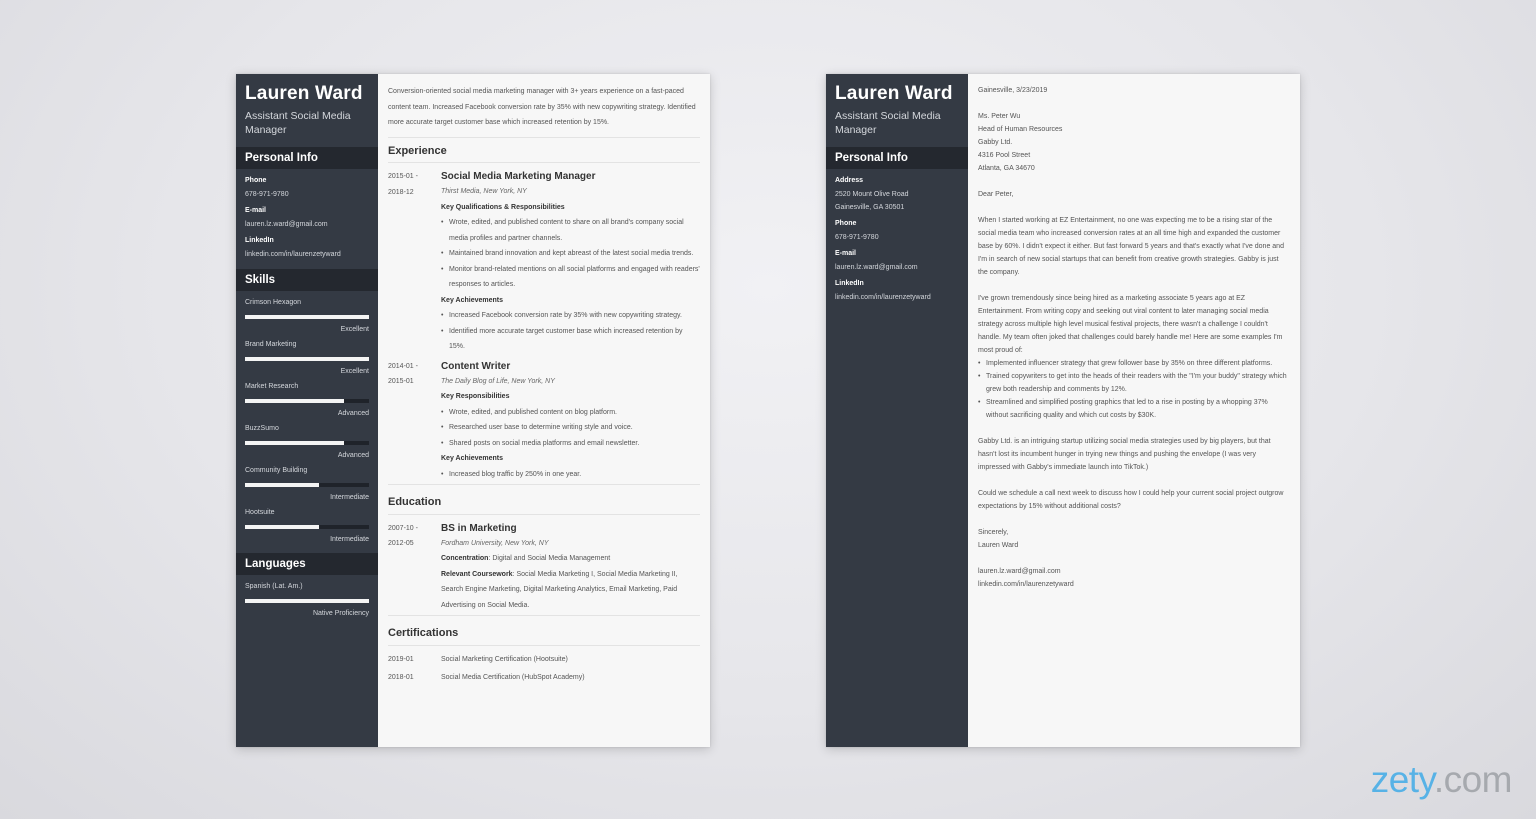 Image resolution: width=1536 pixels, height=819 pixels. I want to click on zety-logo: zety.com, so click(1442, 780).